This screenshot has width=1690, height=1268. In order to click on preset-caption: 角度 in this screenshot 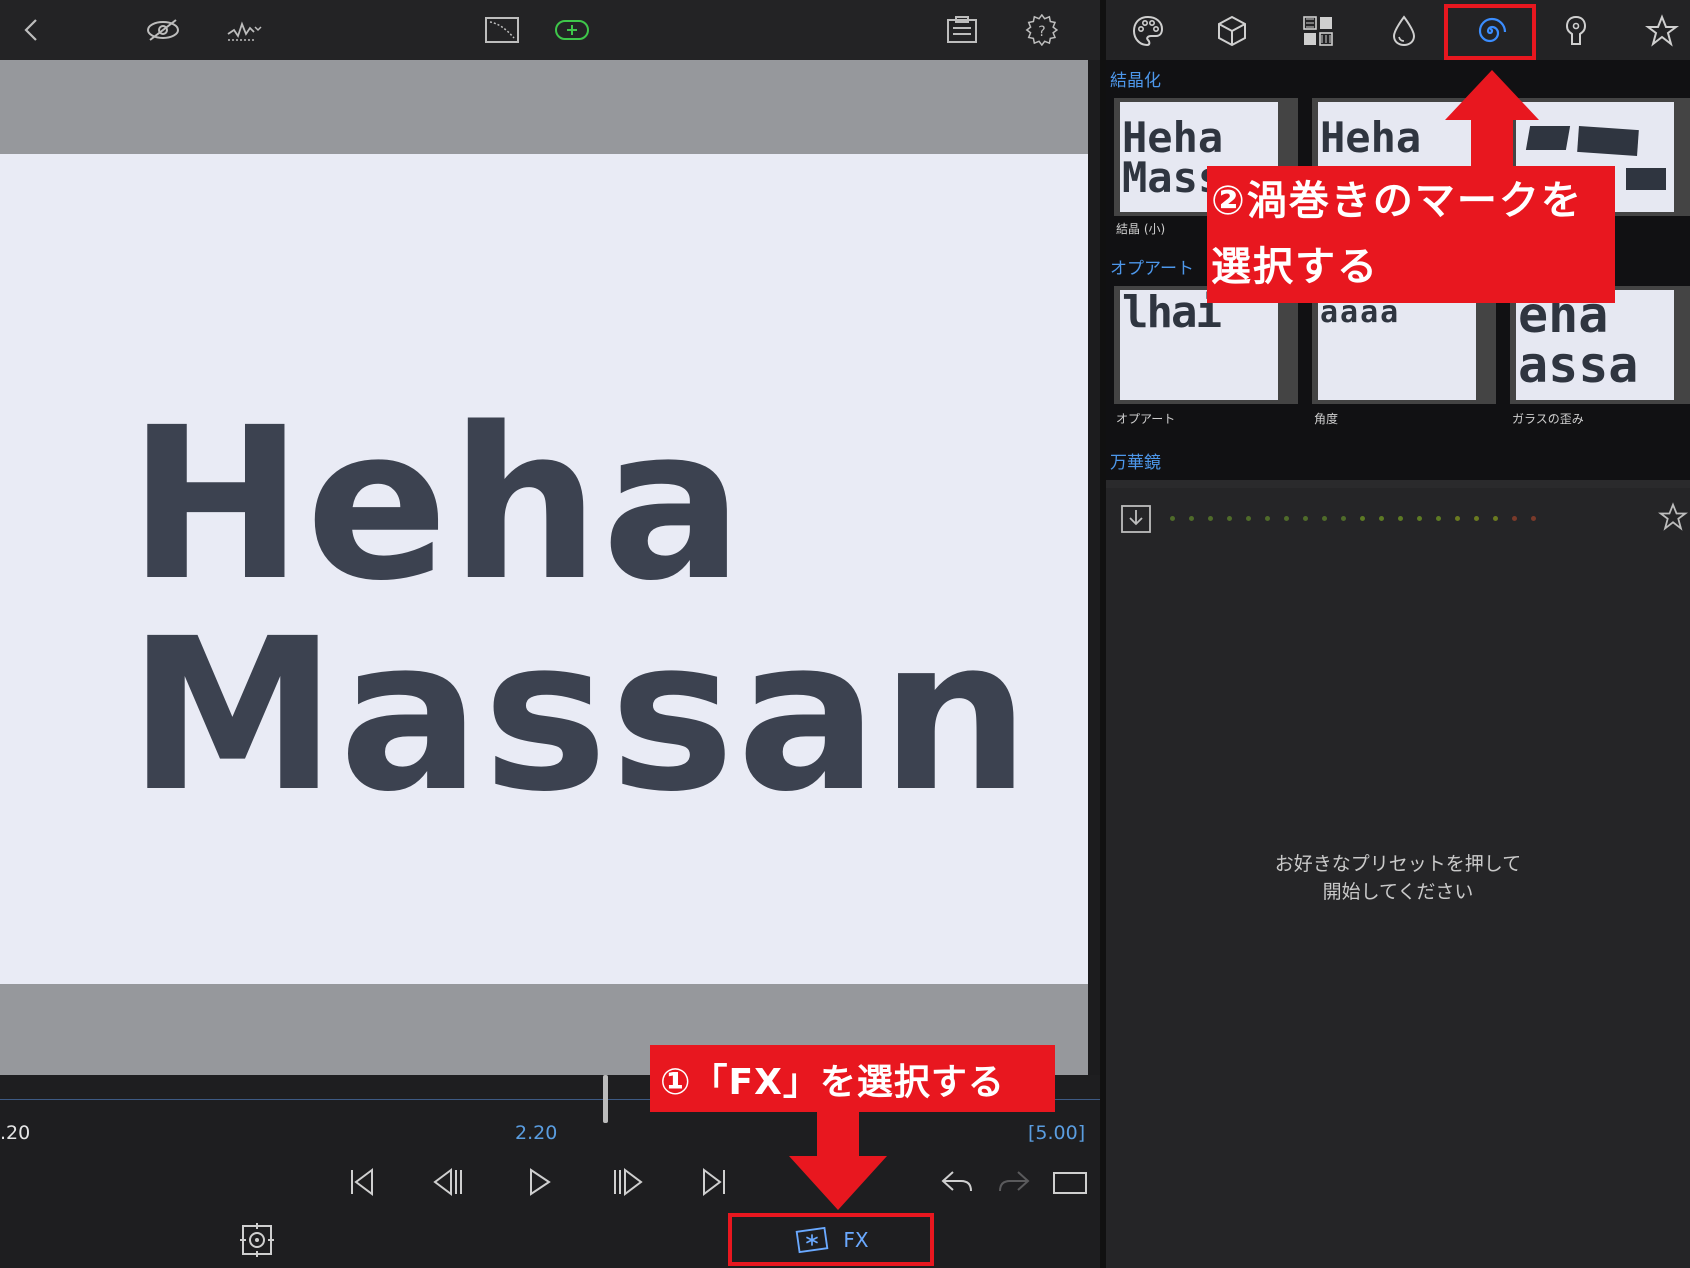, I will do `click(1326, 419)`.